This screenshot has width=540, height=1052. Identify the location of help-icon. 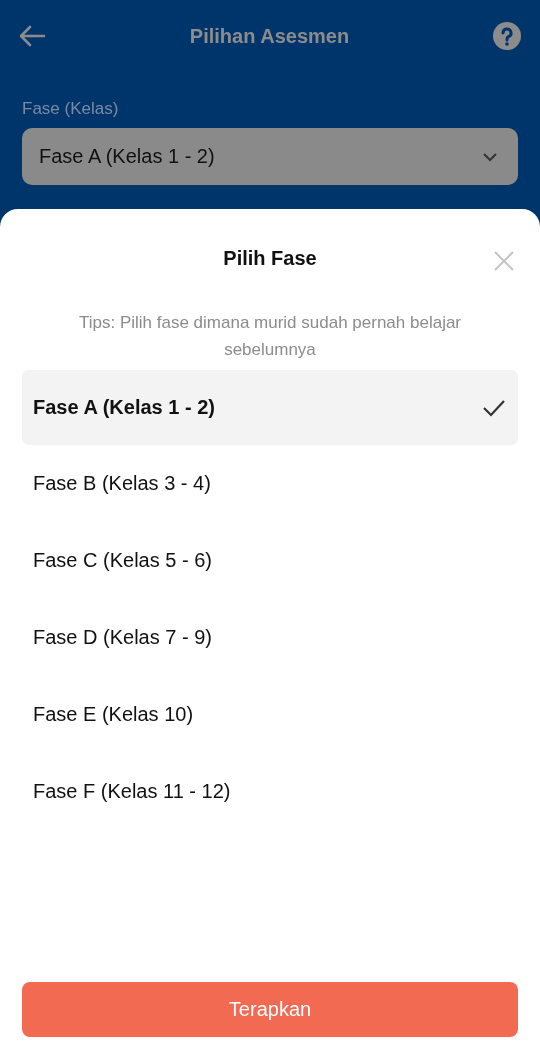
(507, 36).